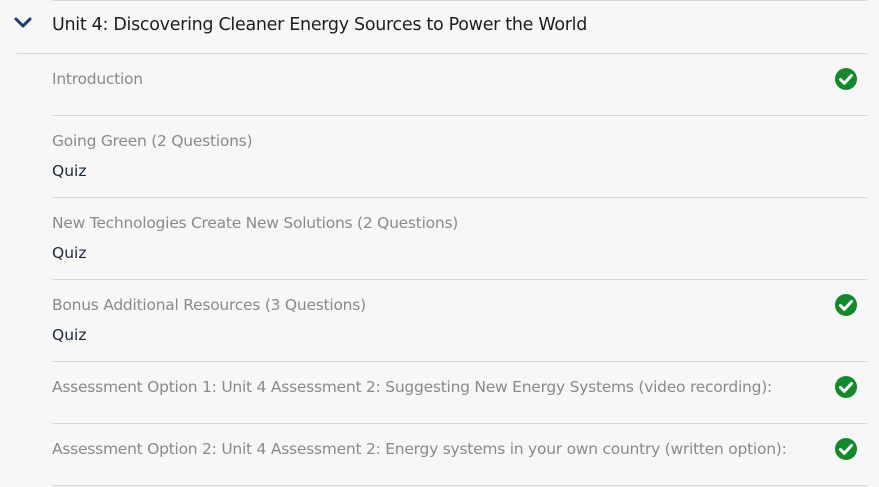 The image size is (879, 487). What do you see at coordinates (209, 305) in the screenshot?
I see `lesson-title: Bonus Additional Resources (3 Questions)` at bounding box center [209, 305].